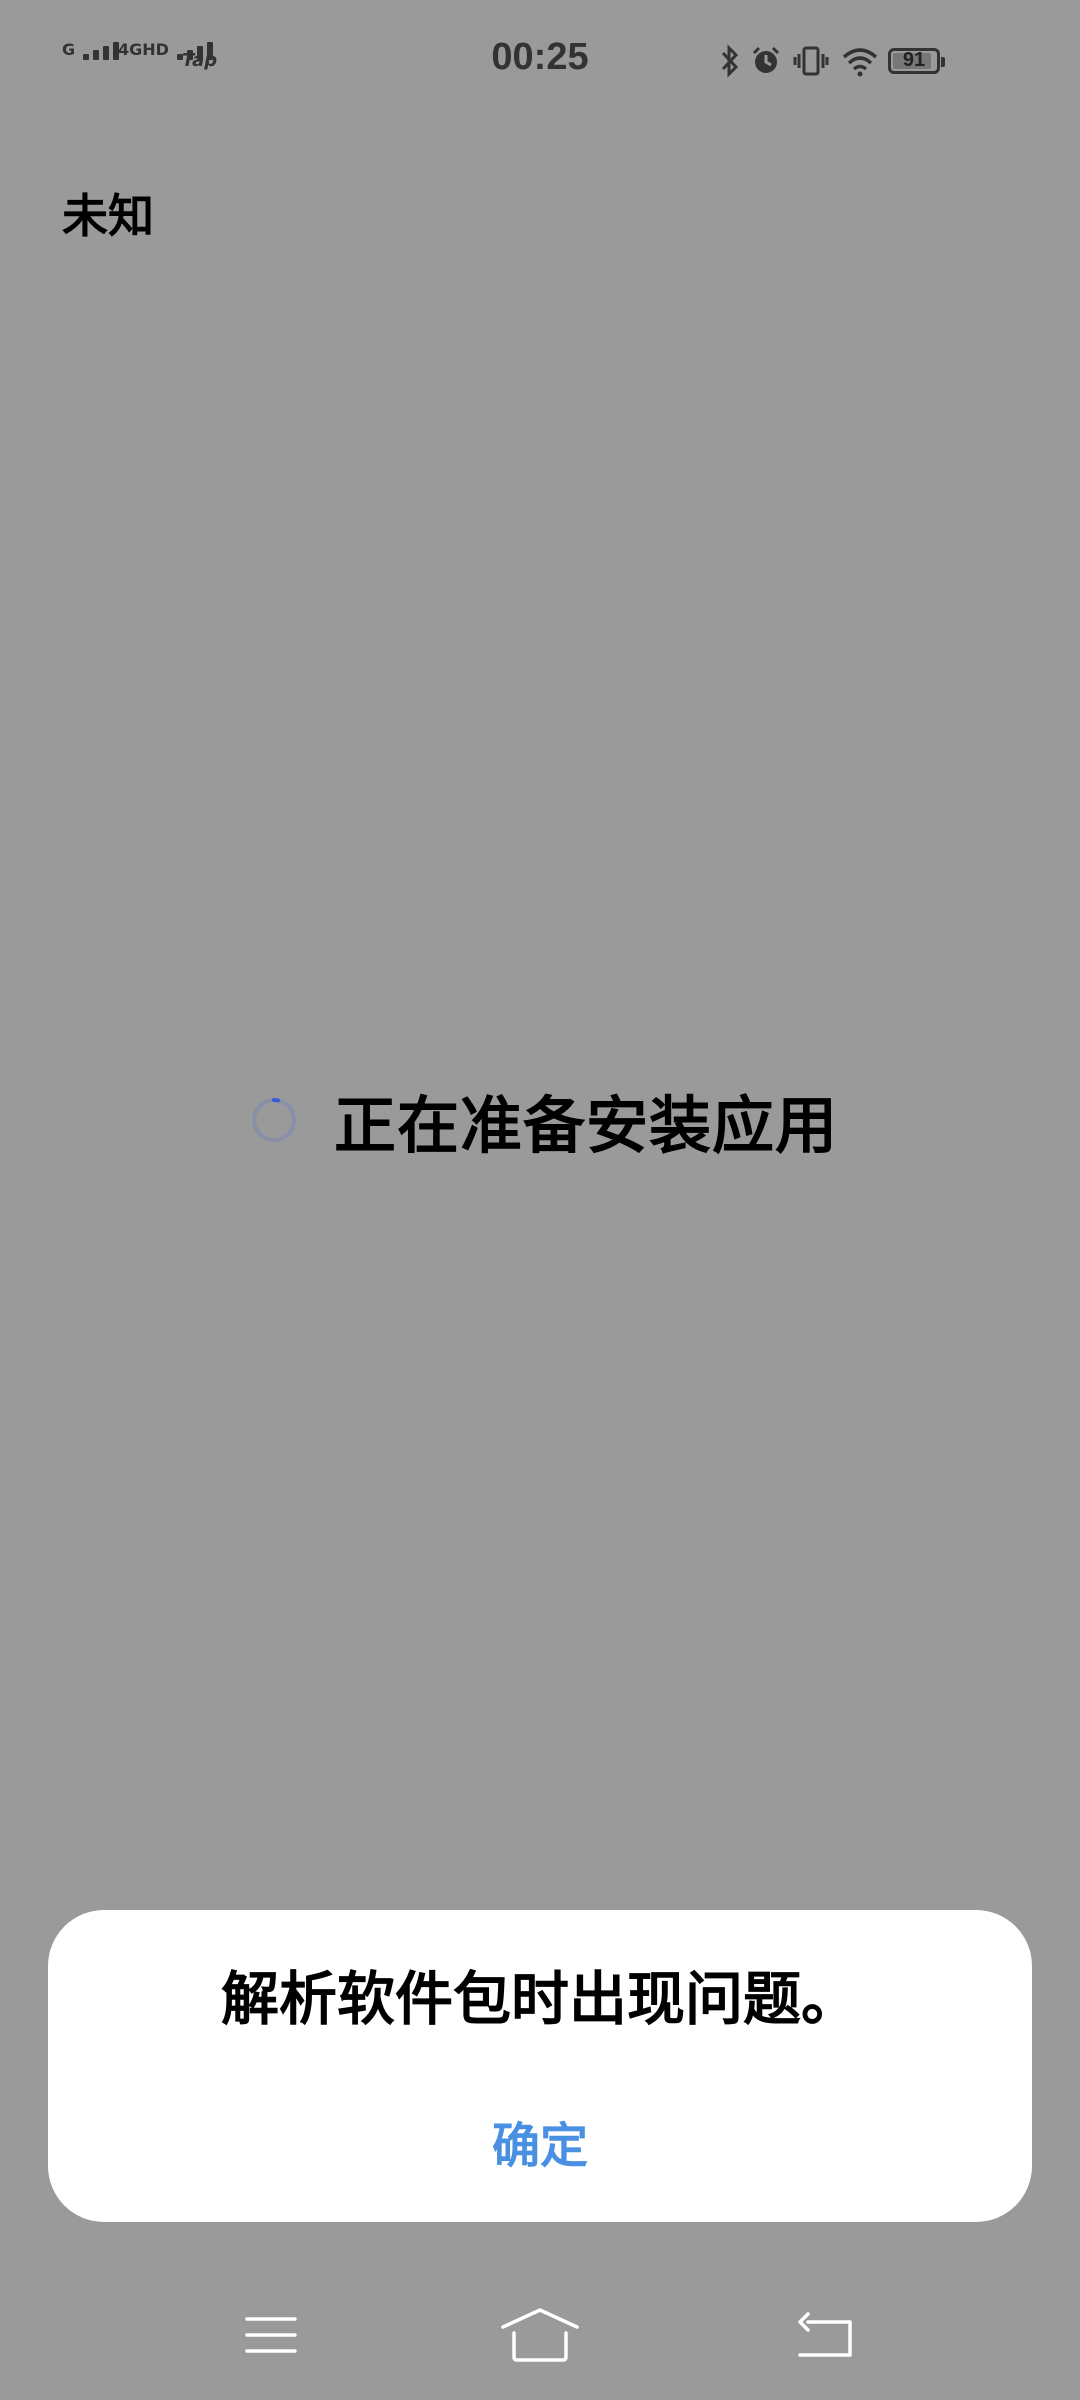 Image resolution: width=1080 pixels, height=2400 pixels. I want to click on install-progress: 正在准备安装应用, so click(544, 1120).